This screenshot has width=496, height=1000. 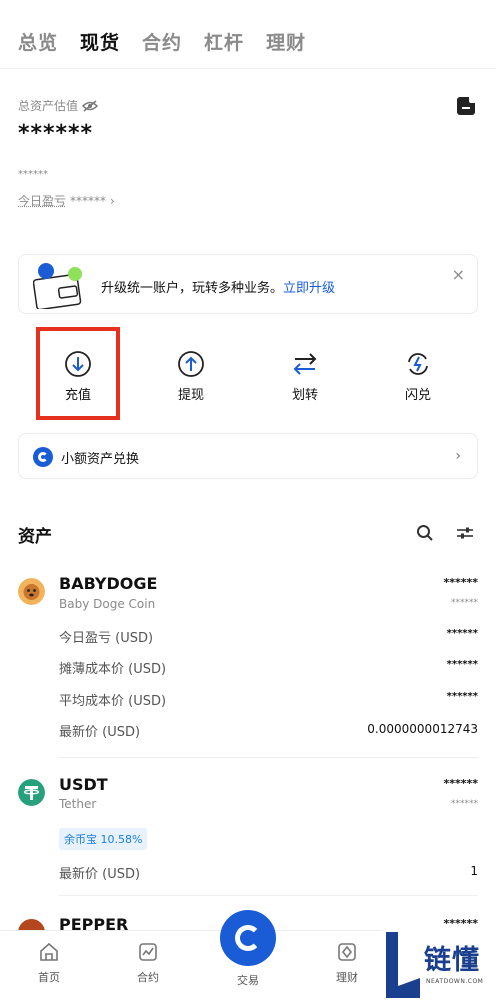 I want to click on search-icon, so click(x=425, y=533).